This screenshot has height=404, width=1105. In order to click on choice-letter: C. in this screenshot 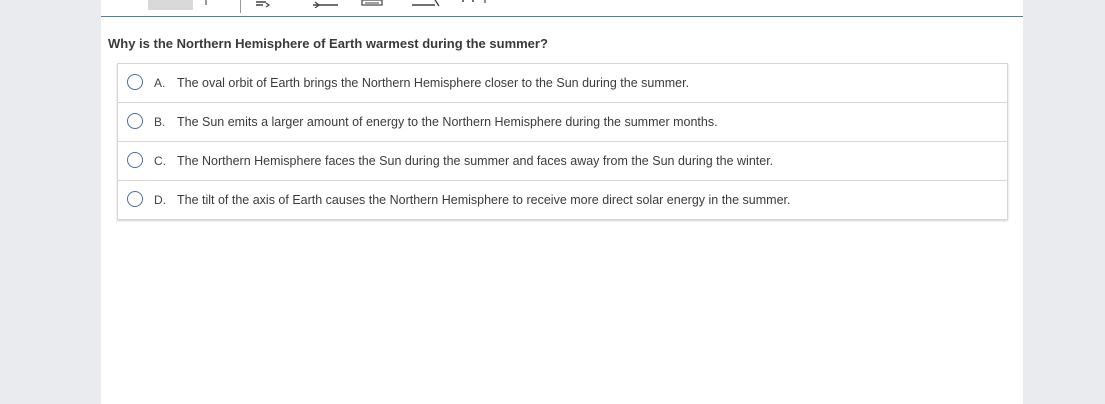, I will do `click(160, 161)`.